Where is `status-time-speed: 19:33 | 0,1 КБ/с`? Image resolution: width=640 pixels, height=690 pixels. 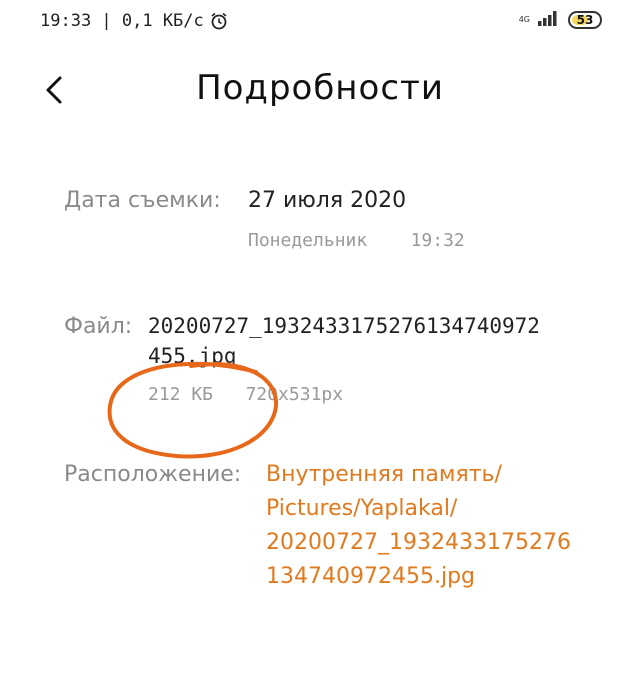 status-time-speed: 19:33 | 0,1 КБ/с is located at coordinates (134, 21).